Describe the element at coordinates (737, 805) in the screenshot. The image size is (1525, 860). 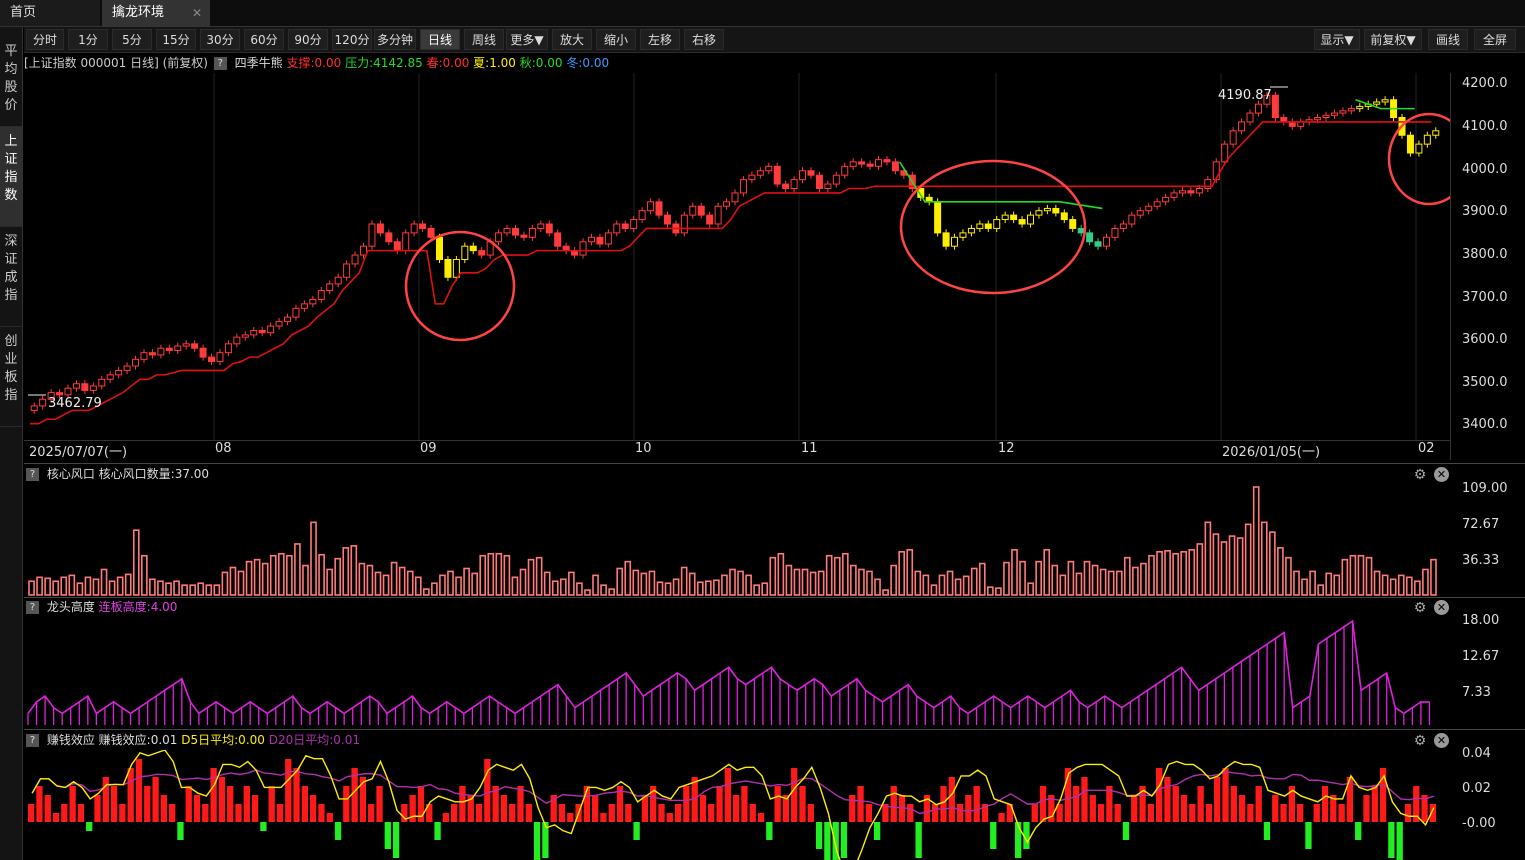
I see `money-effect-chart` at that location.